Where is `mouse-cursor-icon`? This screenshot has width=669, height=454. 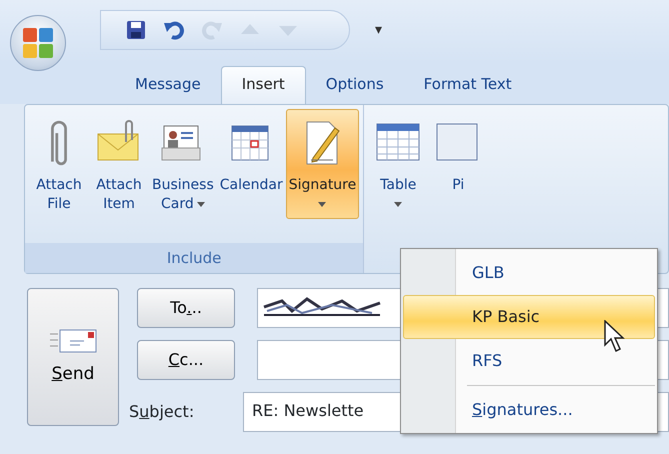
mouse-cursor-icon is located at coordinates (615, 337).